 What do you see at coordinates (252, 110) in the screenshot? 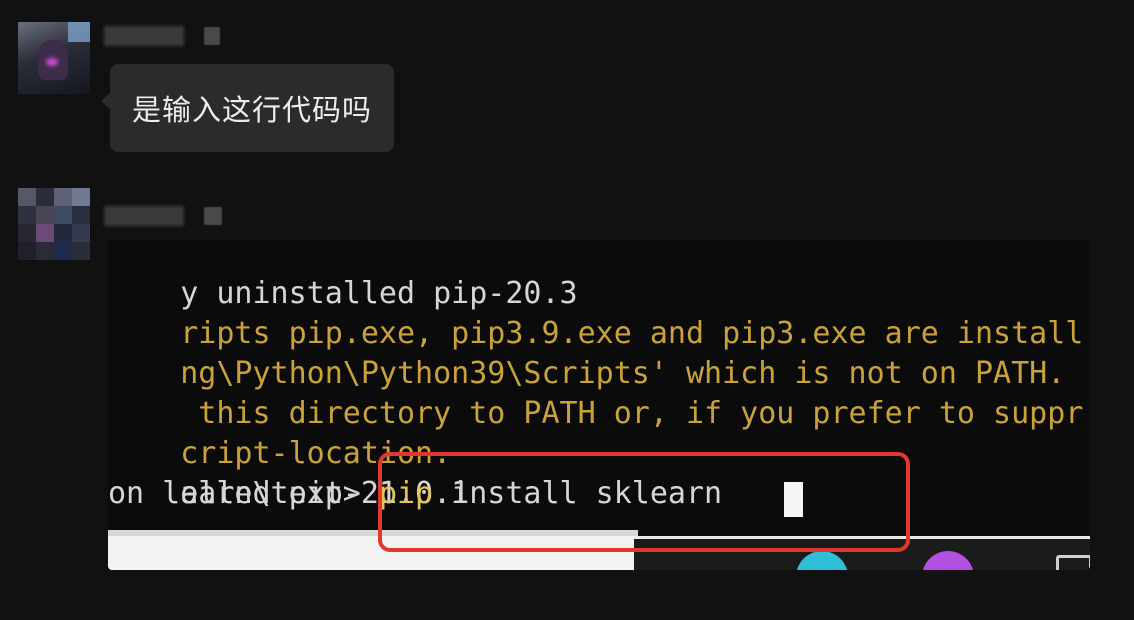
I see `message-text: 是输入这行代码吗` at bounding box center [252, 110].